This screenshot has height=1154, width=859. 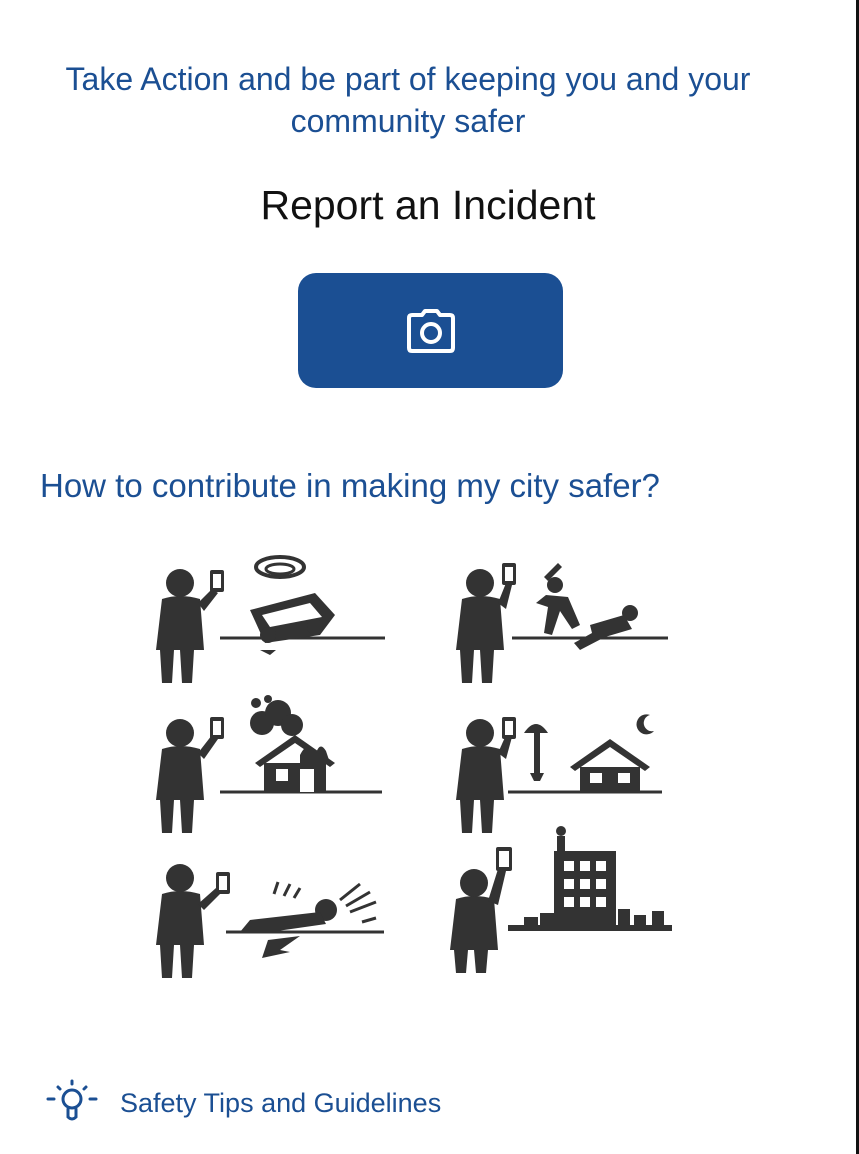 I want to click on safety-tips-link: Safety Tips and Guidelines, so click(x=242, y=1103).